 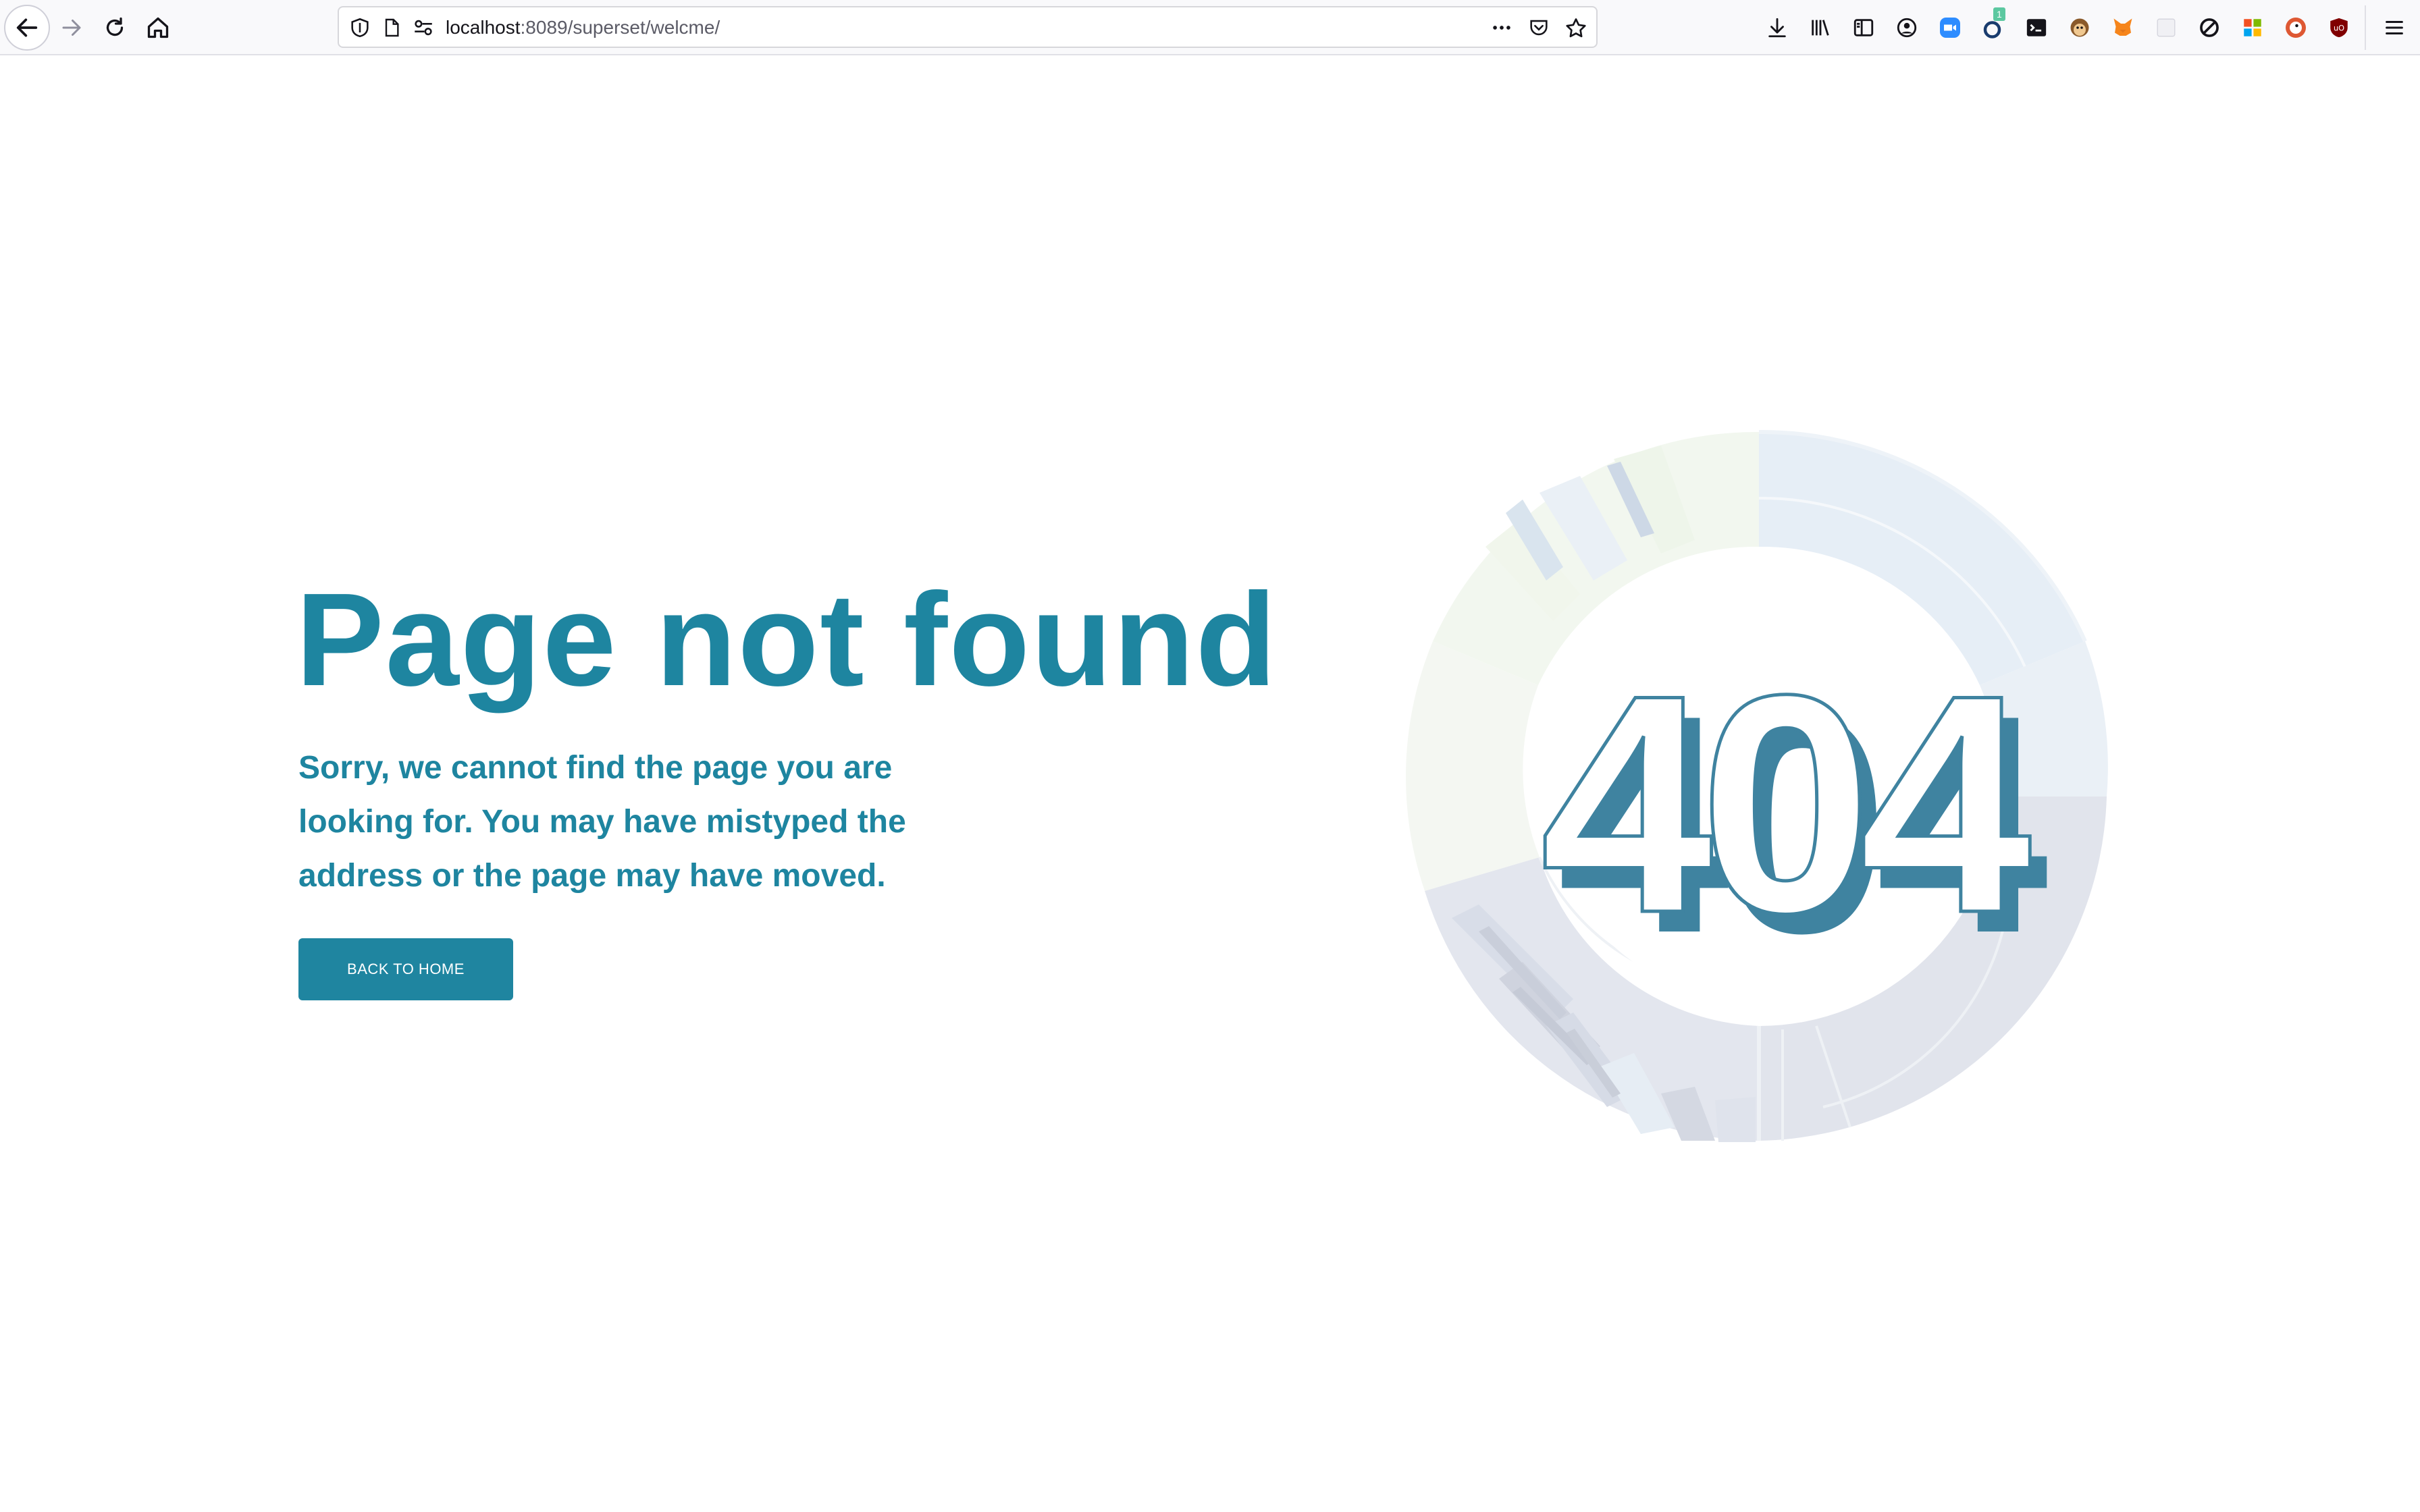 What do you see at coordinates (483, 27) in the screenshot?
I see `url-host: localhost` at bounding box center [483, 27].